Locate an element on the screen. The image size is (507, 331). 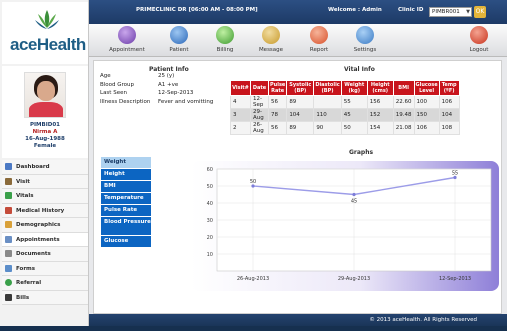
info-row: Illness Description Fever and vomitting is located at coordinates (156, 103).